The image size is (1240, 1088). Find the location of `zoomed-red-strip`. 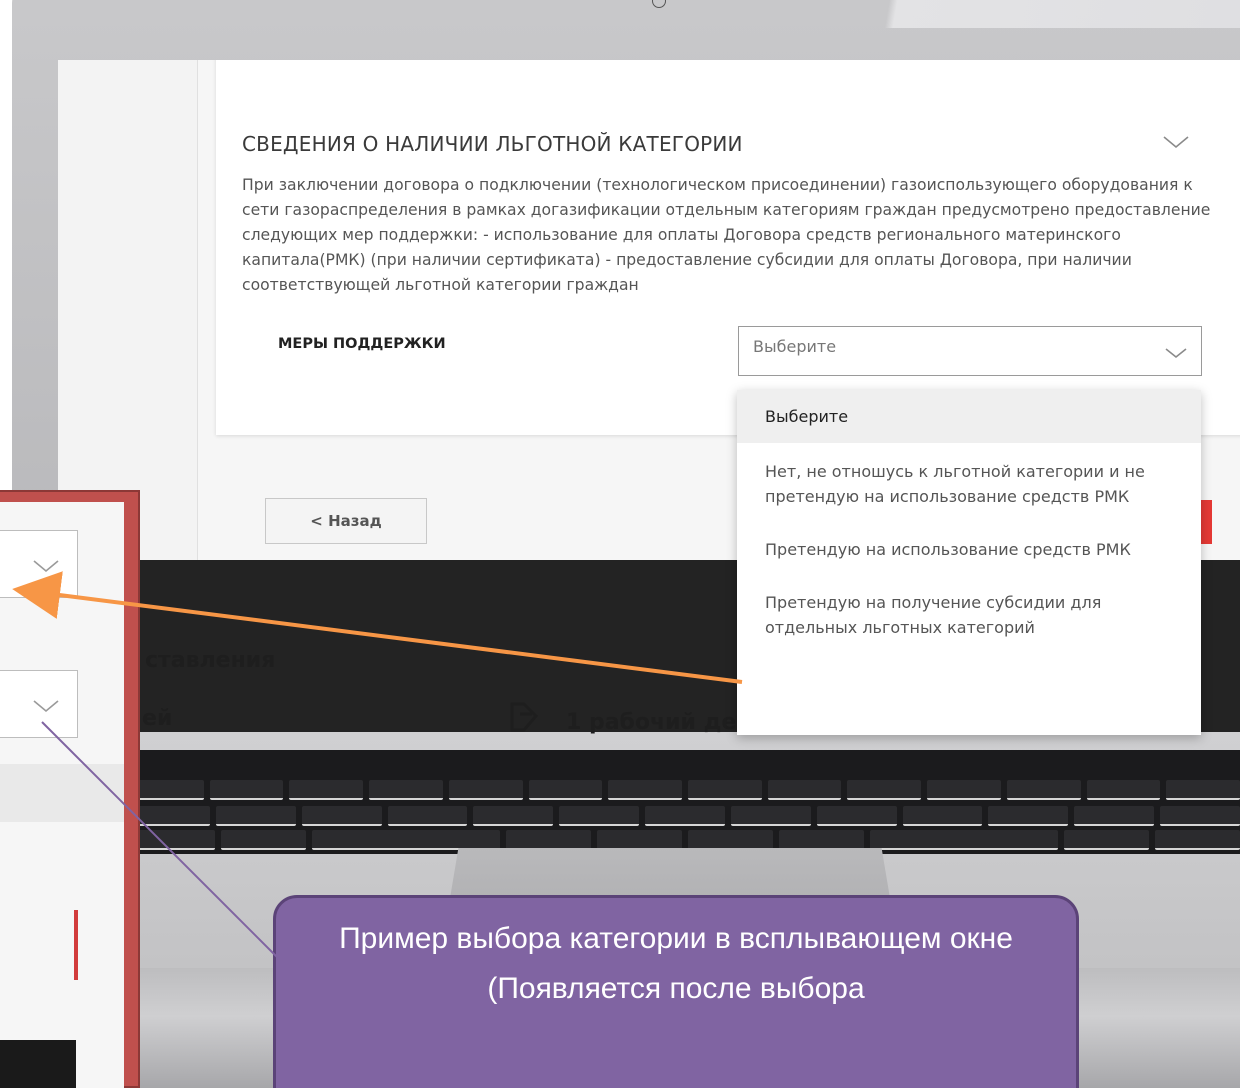

zoomed-red-strip is located at coordinates (76, 945).